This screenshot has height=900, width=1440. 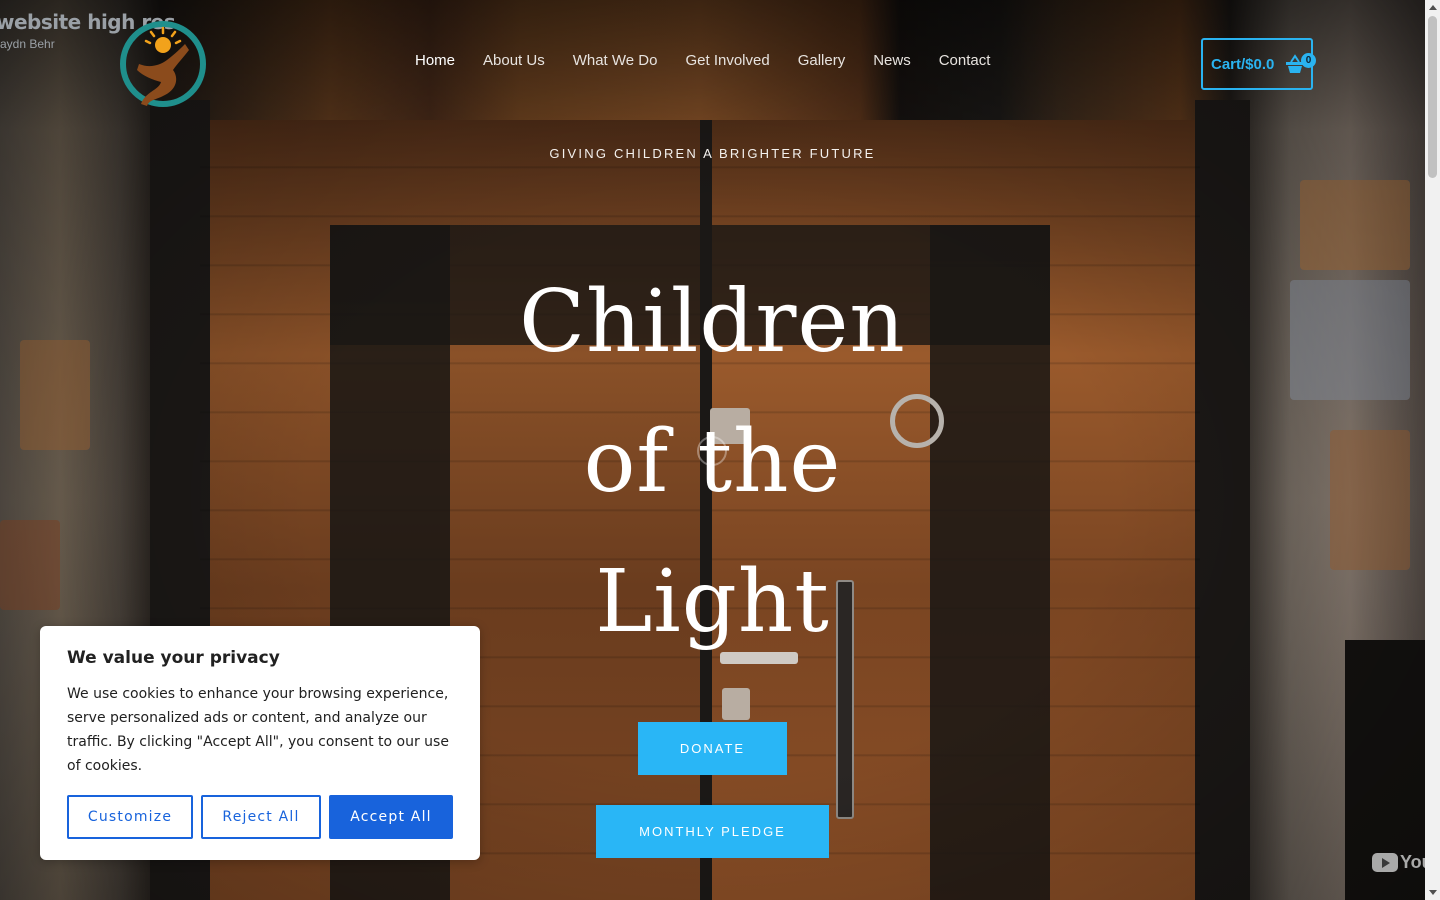 I want to click on nav-item-news: News, so click(x=892, y=60).